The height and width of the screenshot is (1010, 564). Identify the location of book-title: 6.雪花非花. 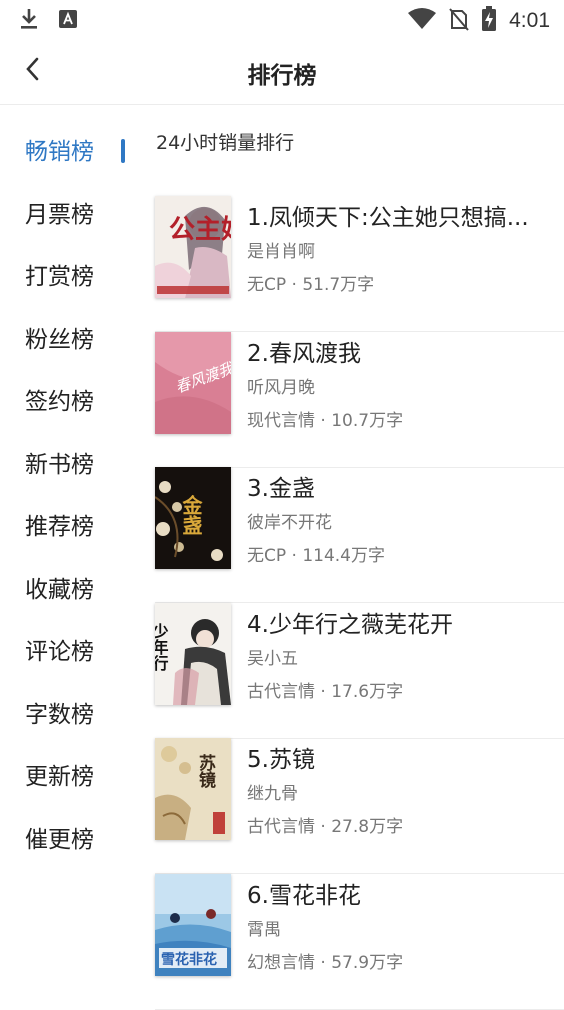
(304, 896).